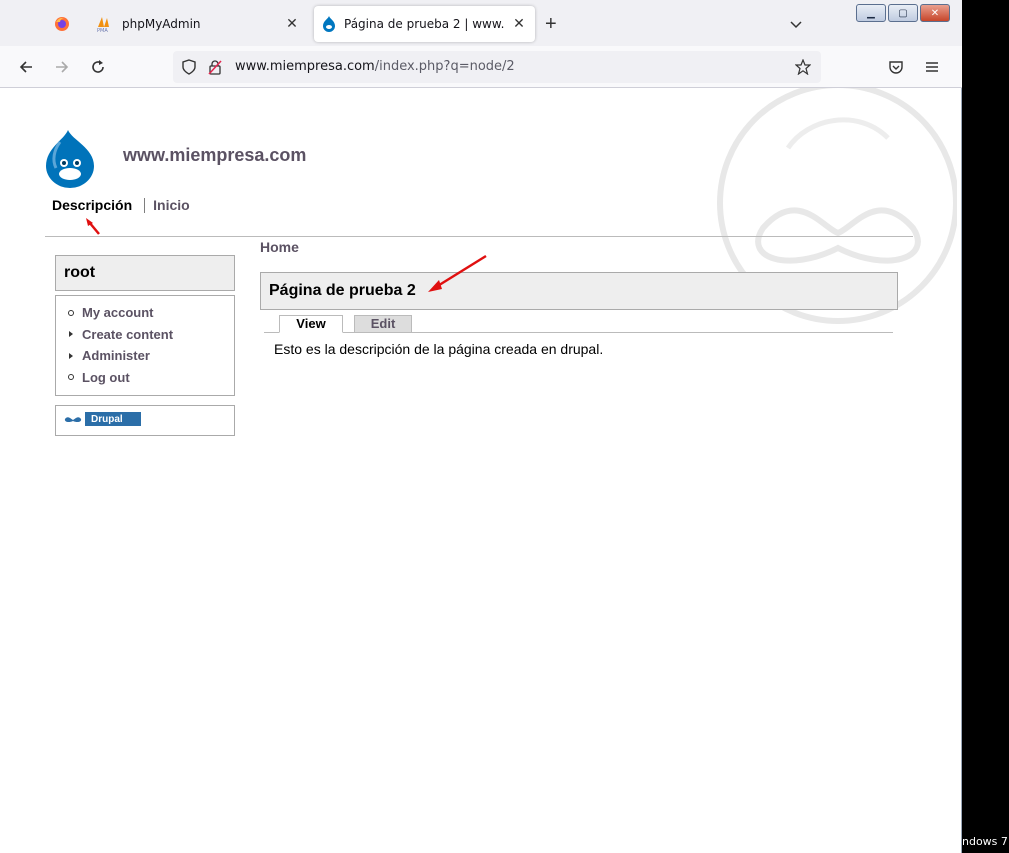 Image resolution: width=1009 pixels, height=853 pixels. Describe the element at coordinates (932, 67) in the screenshot. I see `hamburger-menu-icon` at that location.